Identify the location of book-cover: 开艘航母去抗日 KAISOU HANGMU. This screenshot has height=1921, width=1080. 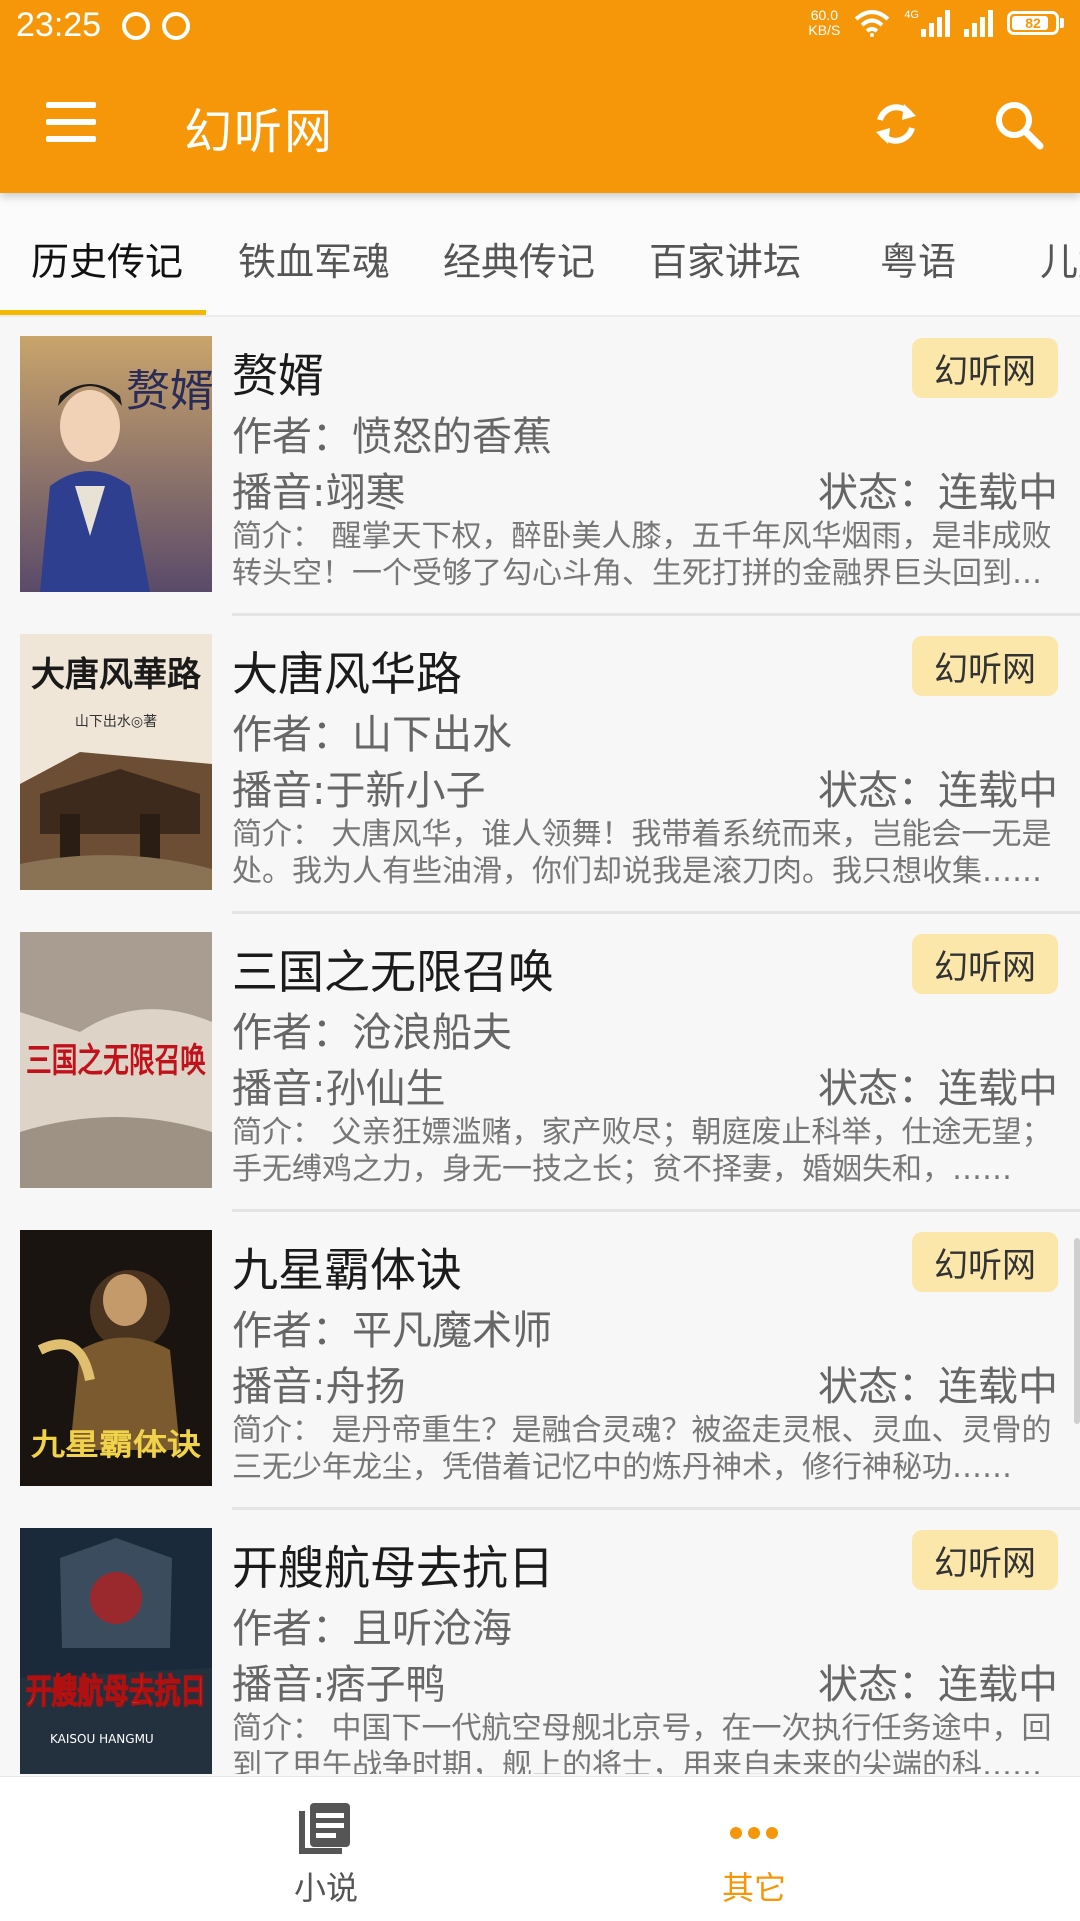
(116, 1651).